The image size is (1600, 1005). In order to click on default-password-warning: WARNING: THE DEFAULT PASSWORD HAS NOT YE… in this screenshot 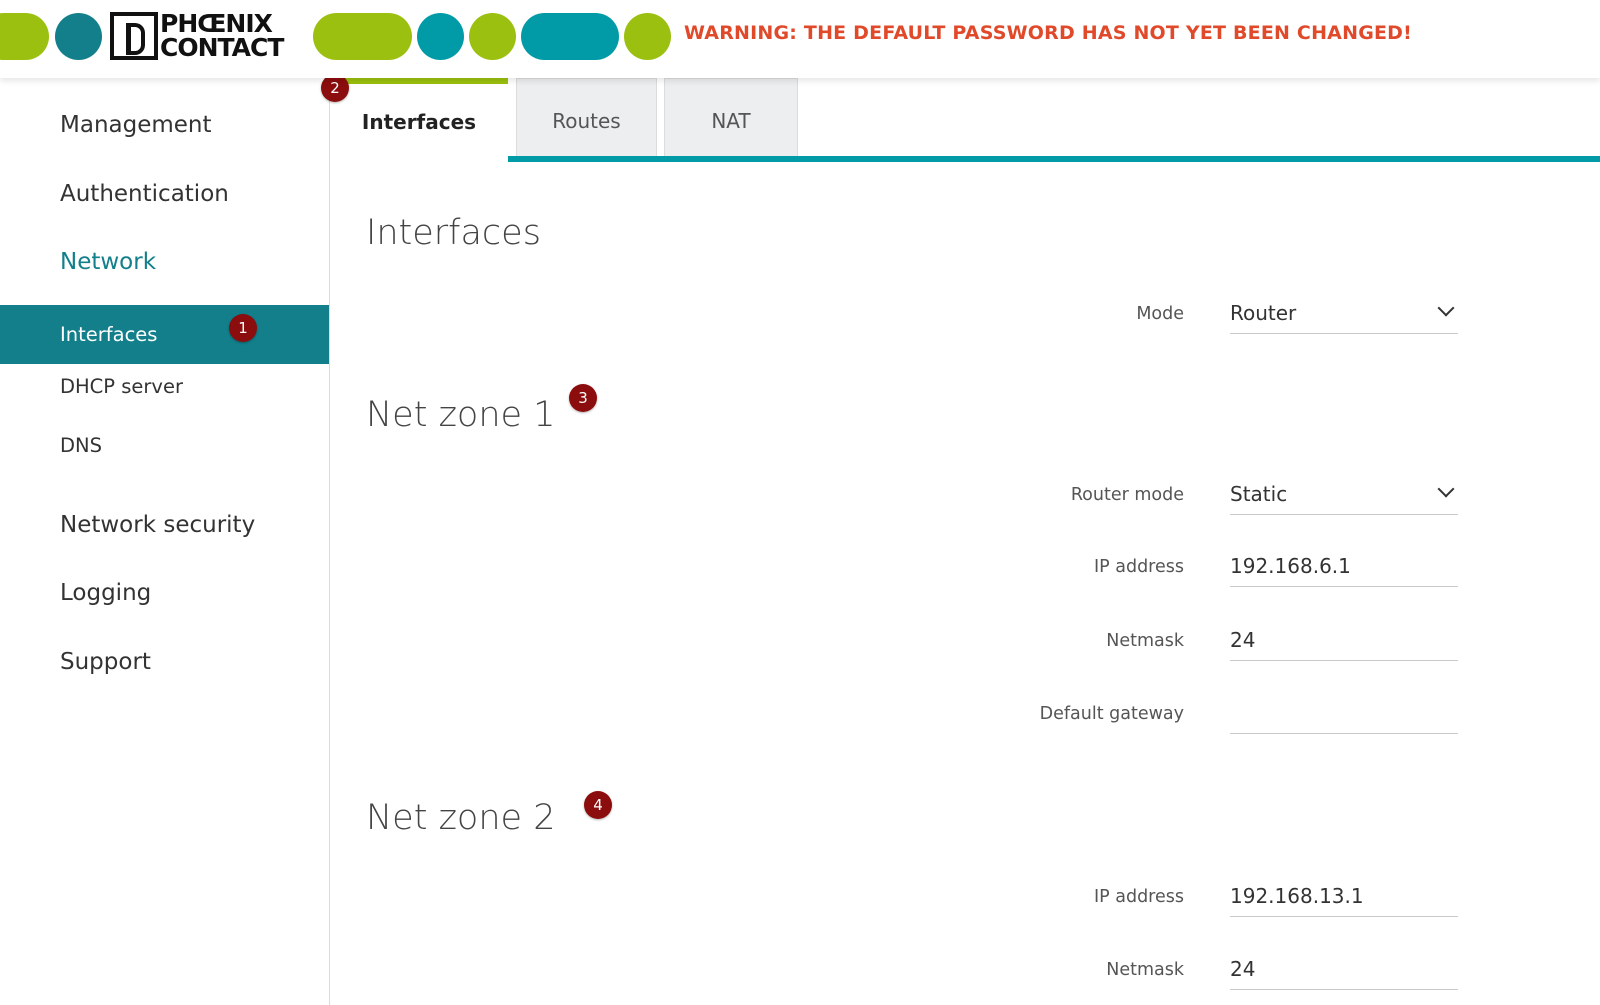, I will do `click(1048, 33)`.